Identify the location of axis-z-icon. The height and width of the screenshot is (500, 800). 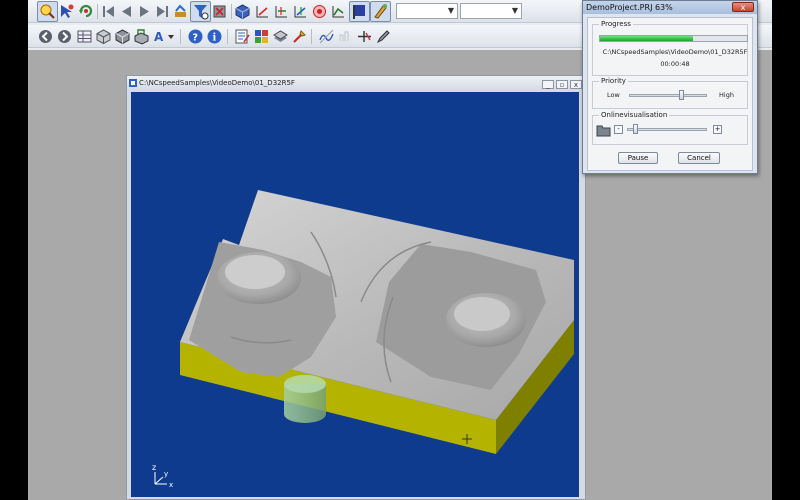
(300, 11).